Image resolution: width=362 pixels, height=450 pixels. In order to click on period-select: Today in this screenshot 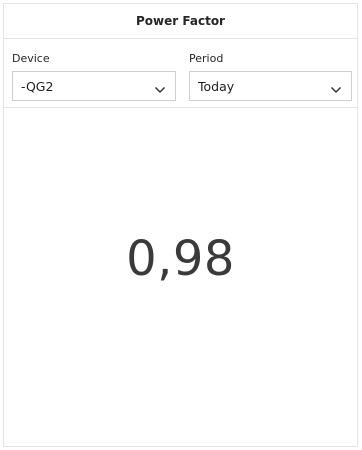, I will do `click(270, 86)`.